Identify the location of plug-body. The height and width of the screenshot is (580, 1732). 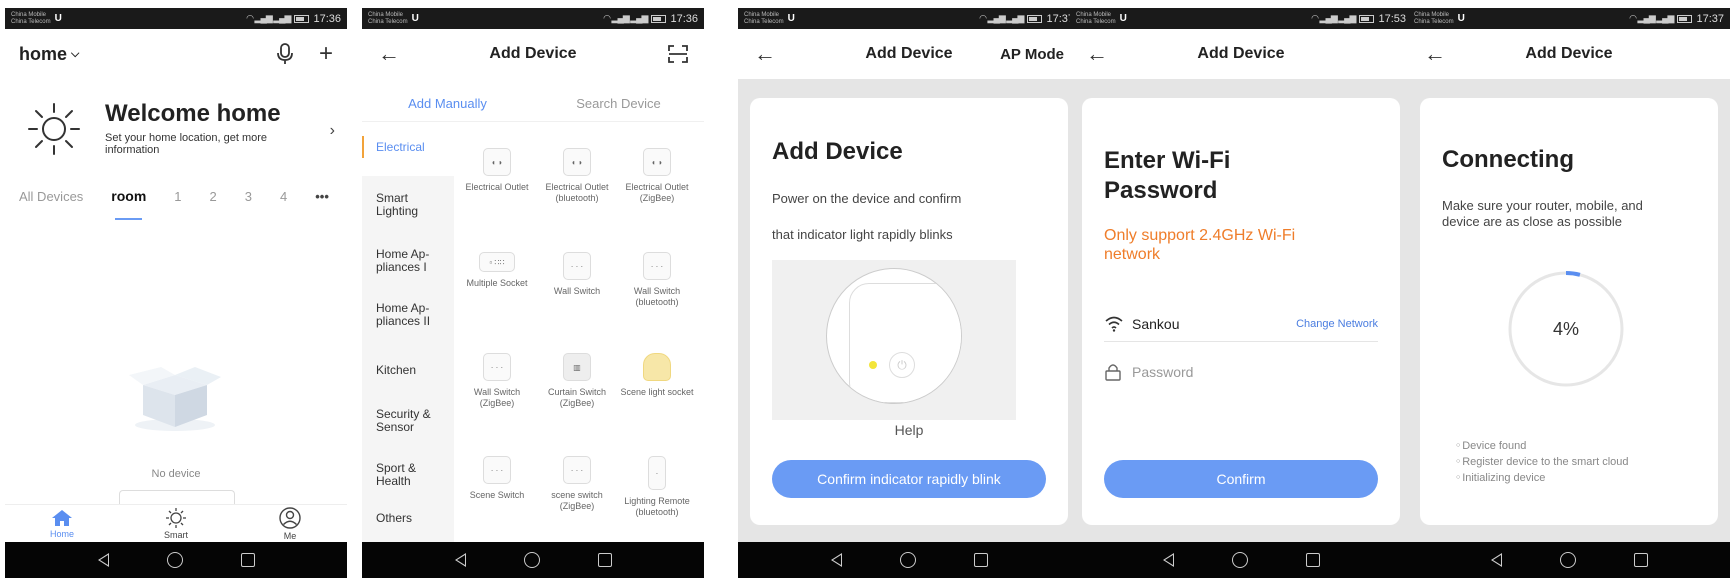
(905, 343).